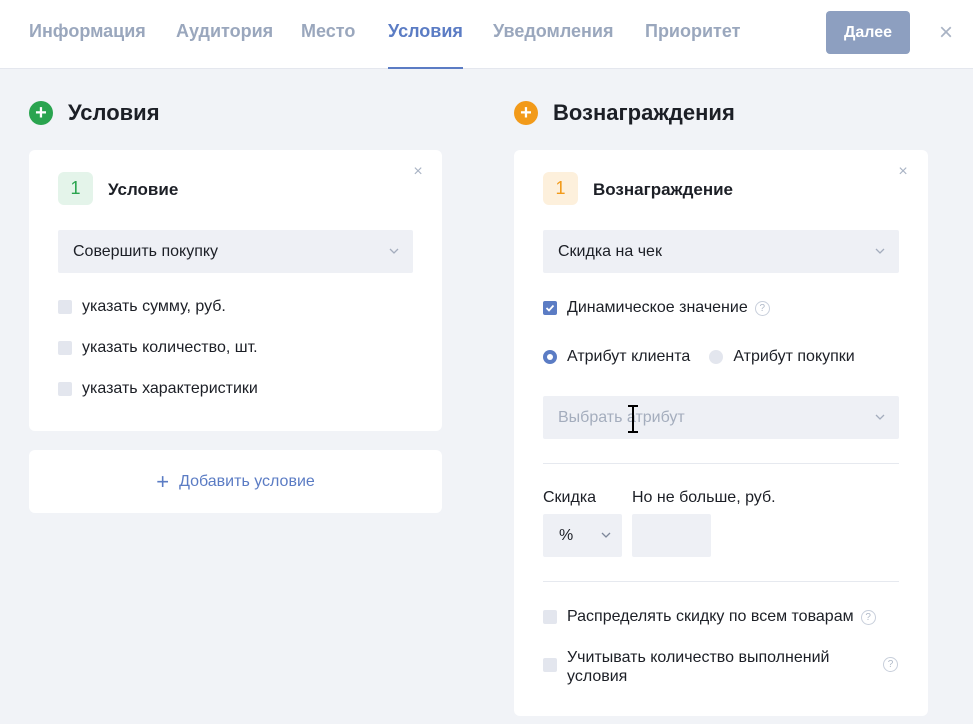  Describe the element at coordinates (65, 389) in the screenshot. I see `option-characteristics-checkbox` at that location.